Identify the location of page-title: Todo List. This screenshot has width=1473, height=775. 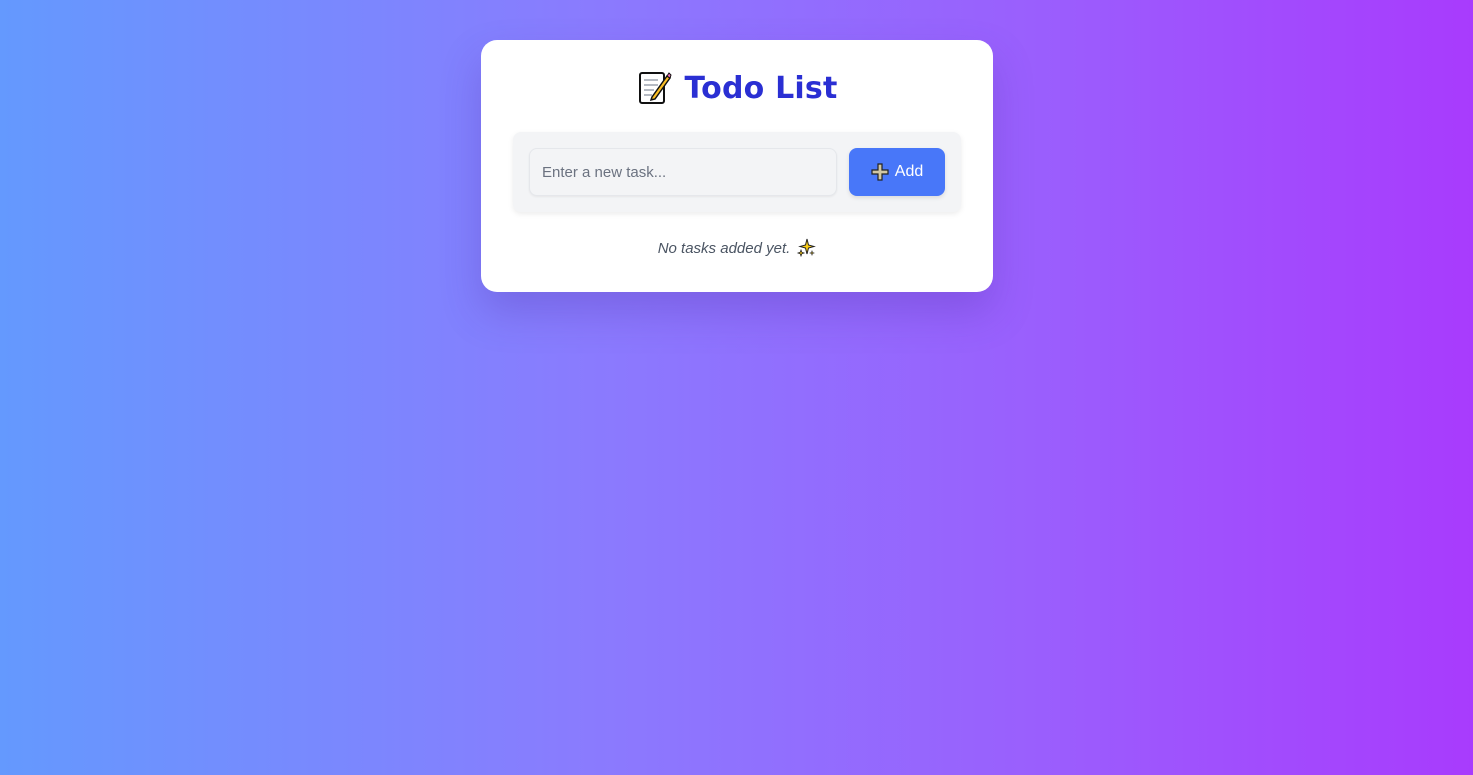
(737, 88).